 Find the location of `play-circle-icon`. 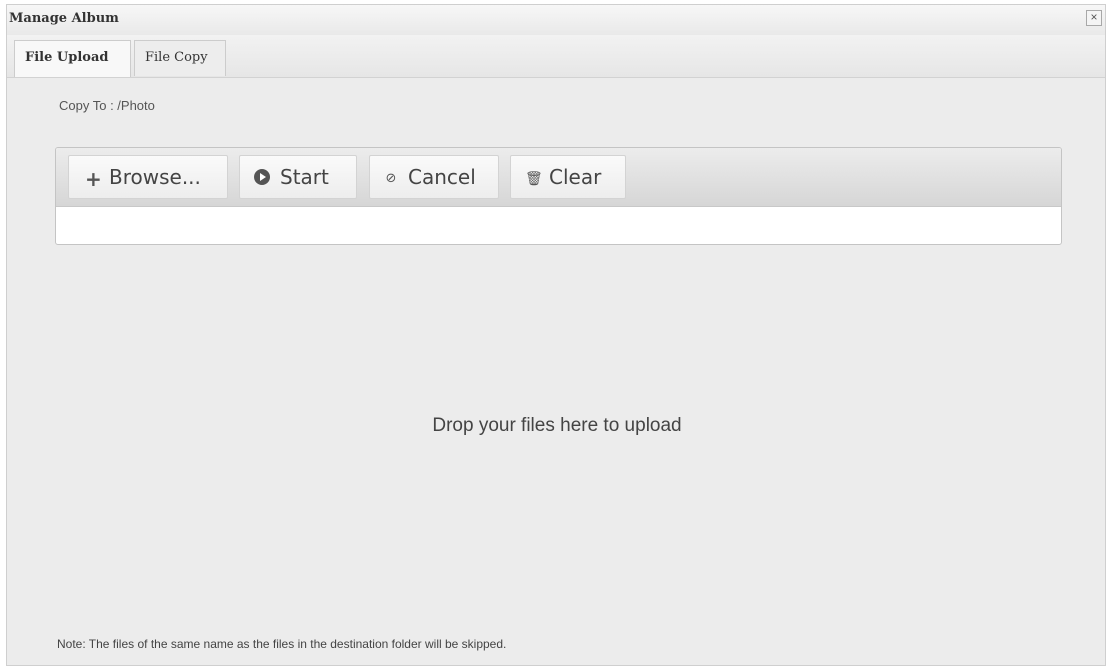

play-circle-icon is located at coordinates (262, 177).